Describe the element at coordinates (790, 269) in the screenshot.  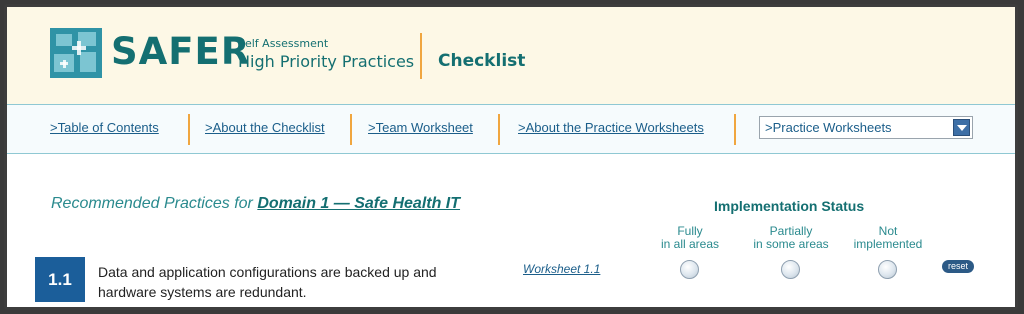
I see `radio-partially-implemented` at that location.